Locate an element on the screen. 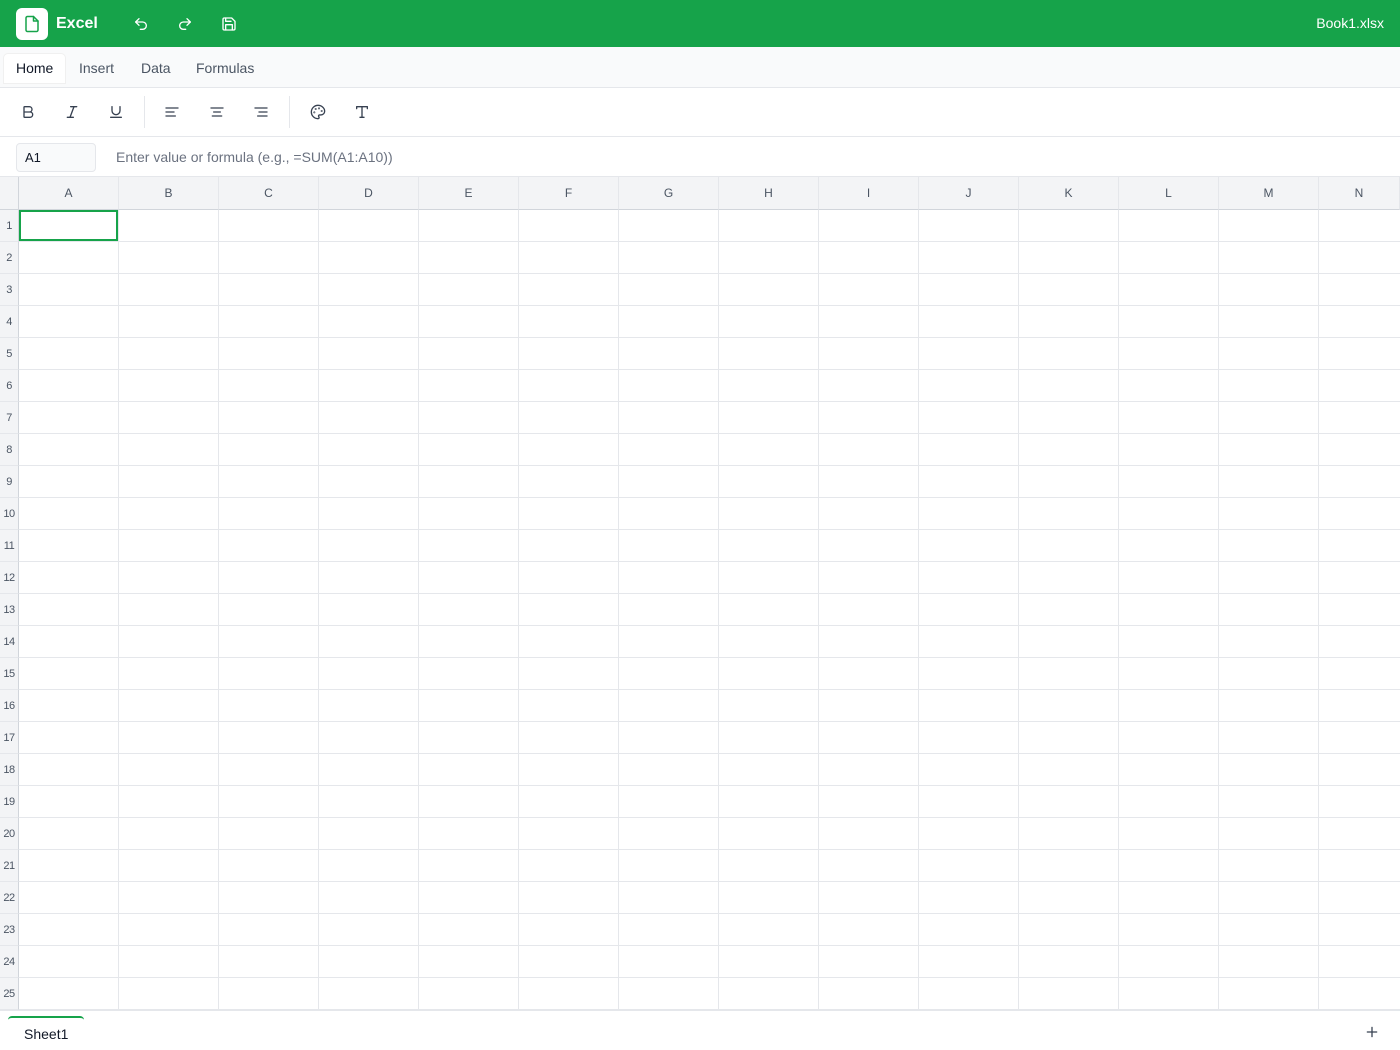  row-header: 9 is located at coordinates (9, 482).